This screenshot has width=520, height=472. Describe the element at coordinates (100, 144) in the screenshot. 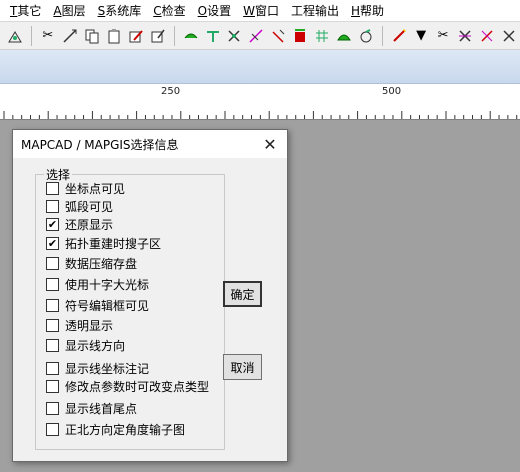

I see `dialog-title: MAPCAD / MAPGIS选择信息` at that location.